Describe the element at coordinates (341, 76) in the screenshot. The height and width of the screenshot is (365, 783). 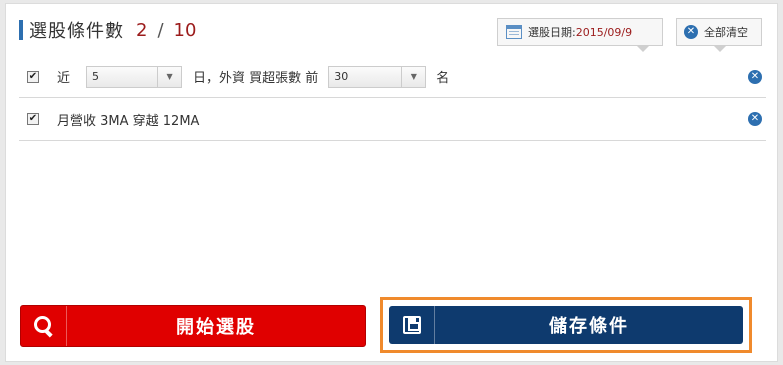
I see `rank-value: 30` at that location.